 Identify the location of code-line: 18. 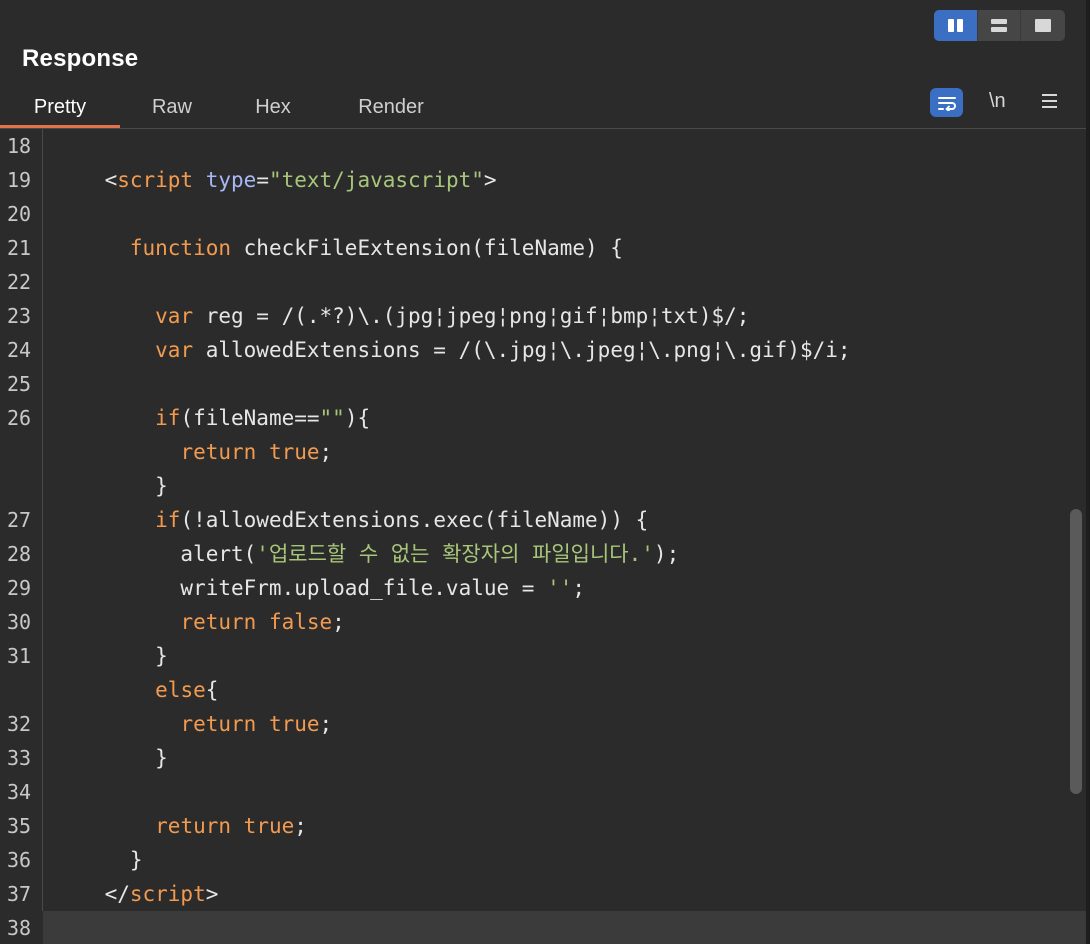
(543, 146).